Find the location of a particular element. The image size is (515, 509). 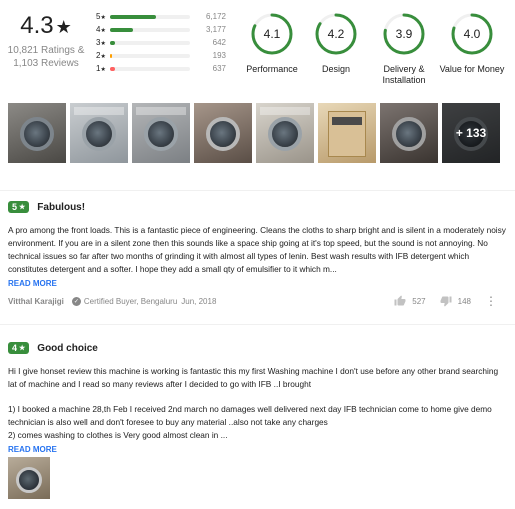

ratings-count: 10,821 Ratings & is located at coordinates (46, 50).